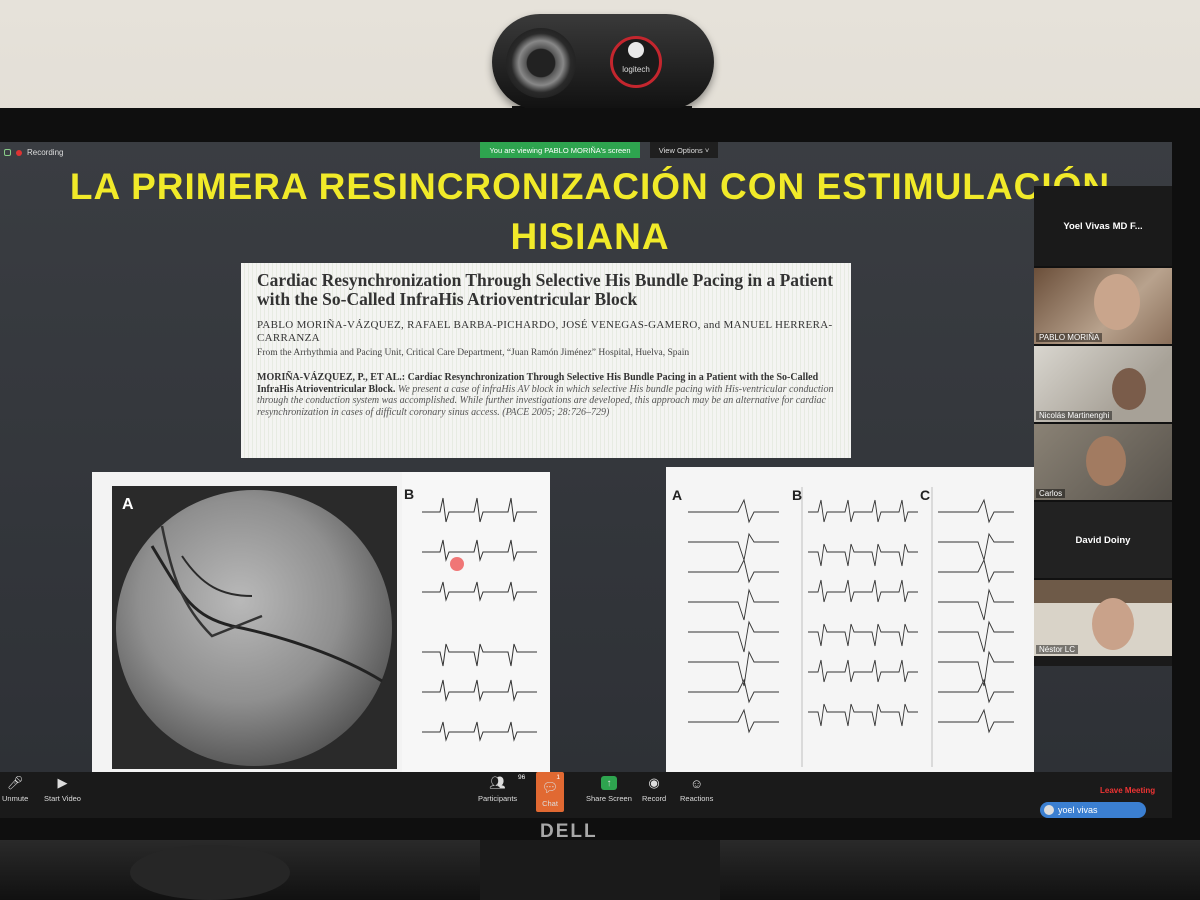 This screenshot has width=1200, height=900. What do you see at coordinates (1057, 649) in the screenshot?
I see `participant-name: Néstor LC` at bounding box center [1057, 649].